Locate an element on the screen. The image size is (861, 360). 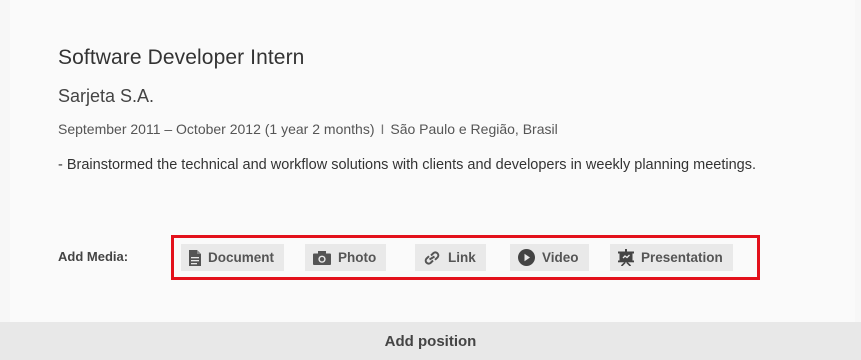
photo-label: Photo is located at coordinates (357, 257).